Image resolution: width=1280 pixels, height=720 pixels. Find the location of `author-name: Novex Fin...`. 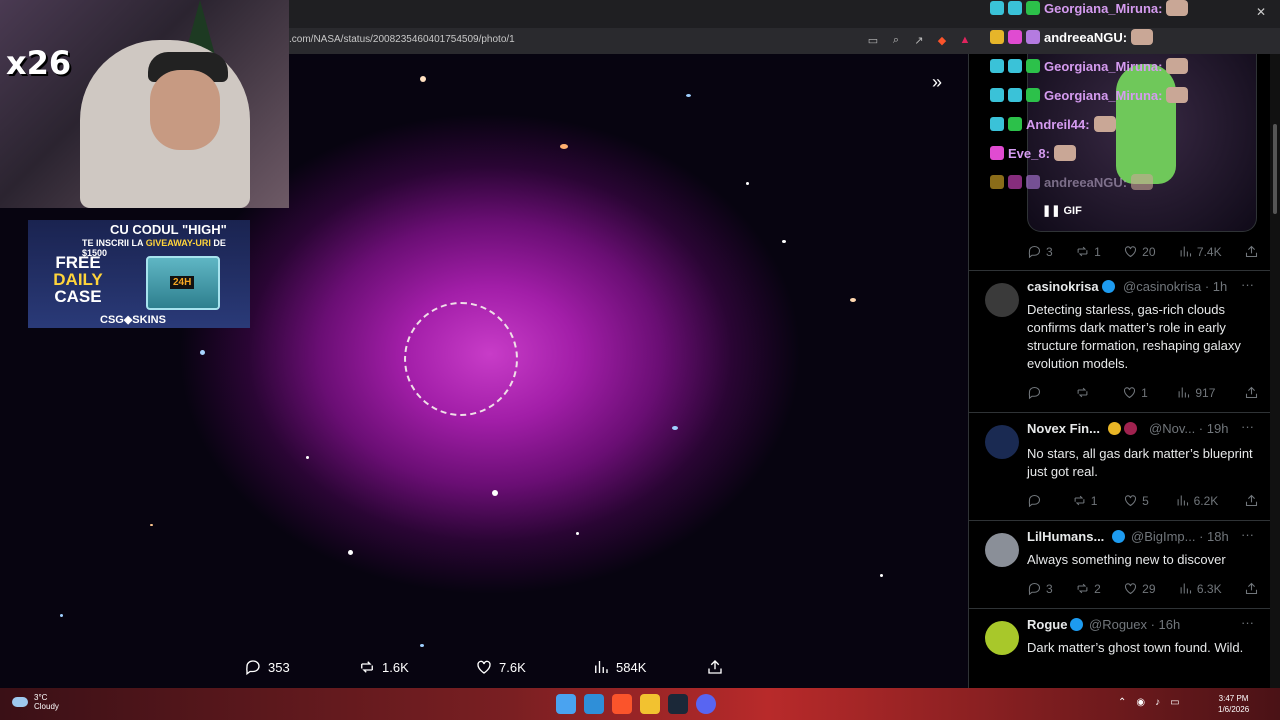

author-name: Novex Fin... is located at coordinates (1082, 428).